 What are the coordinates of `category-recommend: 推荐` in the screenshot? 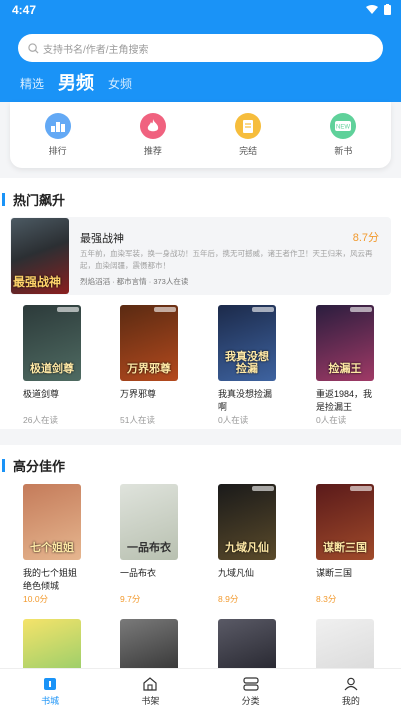 It's located at (153, 135).